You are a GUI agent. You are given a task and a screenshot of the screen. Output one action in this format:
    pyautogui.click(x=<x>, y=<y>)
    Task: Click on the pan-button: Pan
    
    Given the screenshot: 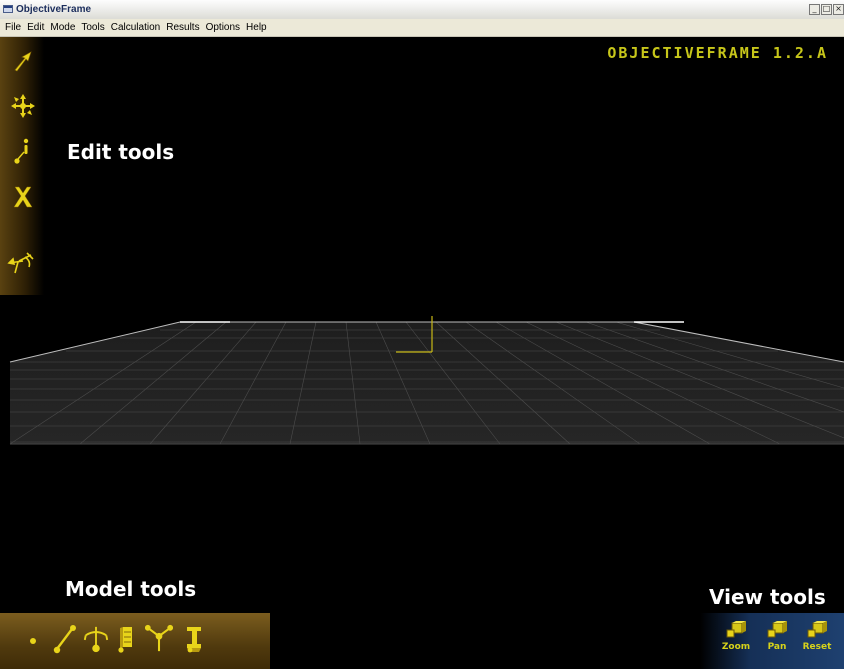 What is the action you would take?
    pyautogui.click(x=777, y=636)
    